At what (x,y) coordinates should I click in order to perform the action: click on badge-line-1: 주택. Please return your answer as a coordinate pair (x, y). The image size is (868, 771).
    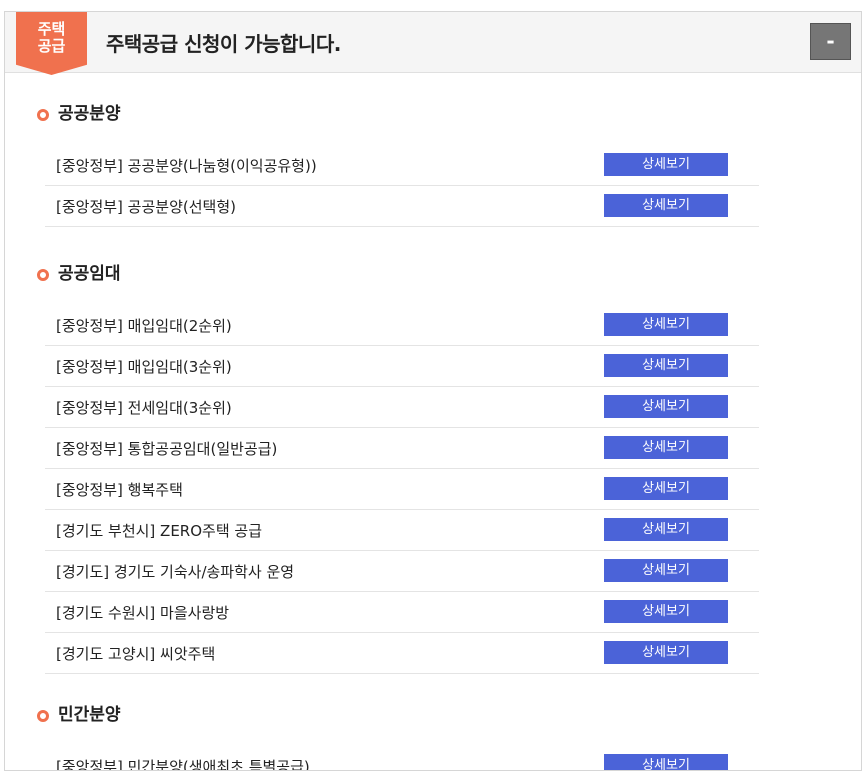
    Looking at the image, I should click on (51, 29).